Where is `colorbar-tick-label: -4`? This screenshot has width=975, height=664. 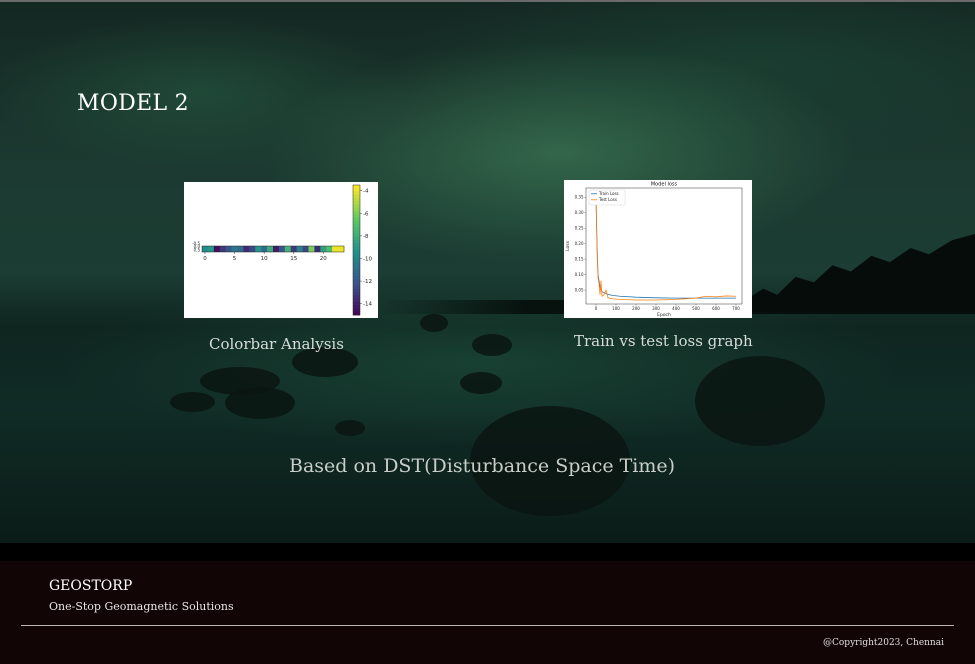 colorbar-tick-label: -4 is located at coordinates (366, 192).